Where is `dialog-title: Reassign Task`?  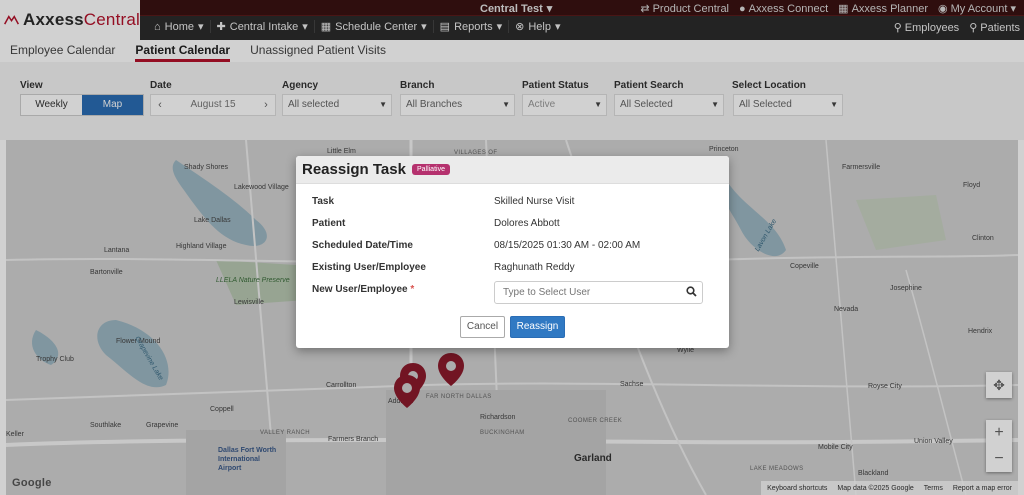 dialog-title: Reassign Task is located at coordinates (354, 169).